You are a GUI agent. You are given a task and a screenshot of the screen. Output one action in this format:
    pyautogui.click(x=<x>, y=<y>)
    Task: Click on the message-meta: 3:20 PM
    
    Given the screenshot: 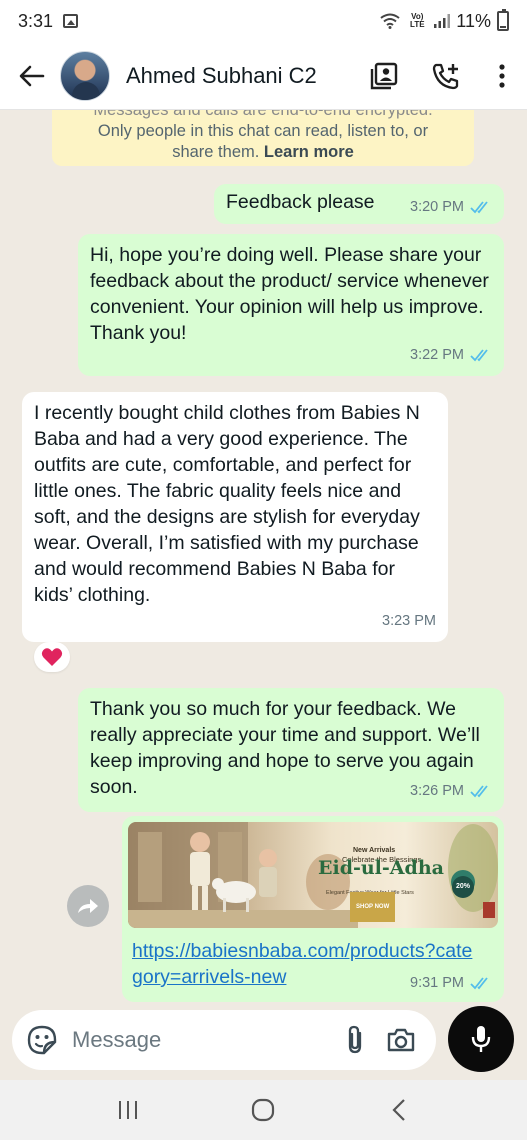 What is the action you would take?
    pyautogui.click(x=451, y=207)
    